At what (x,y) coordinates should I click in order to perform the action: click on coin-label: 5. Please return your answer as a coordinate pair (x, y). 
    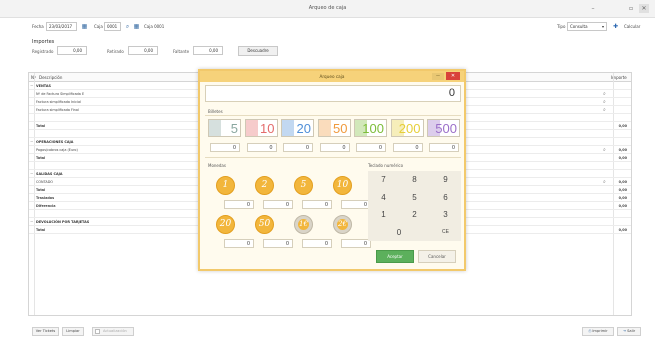
    Looking at the image, I should click on (303, 185).